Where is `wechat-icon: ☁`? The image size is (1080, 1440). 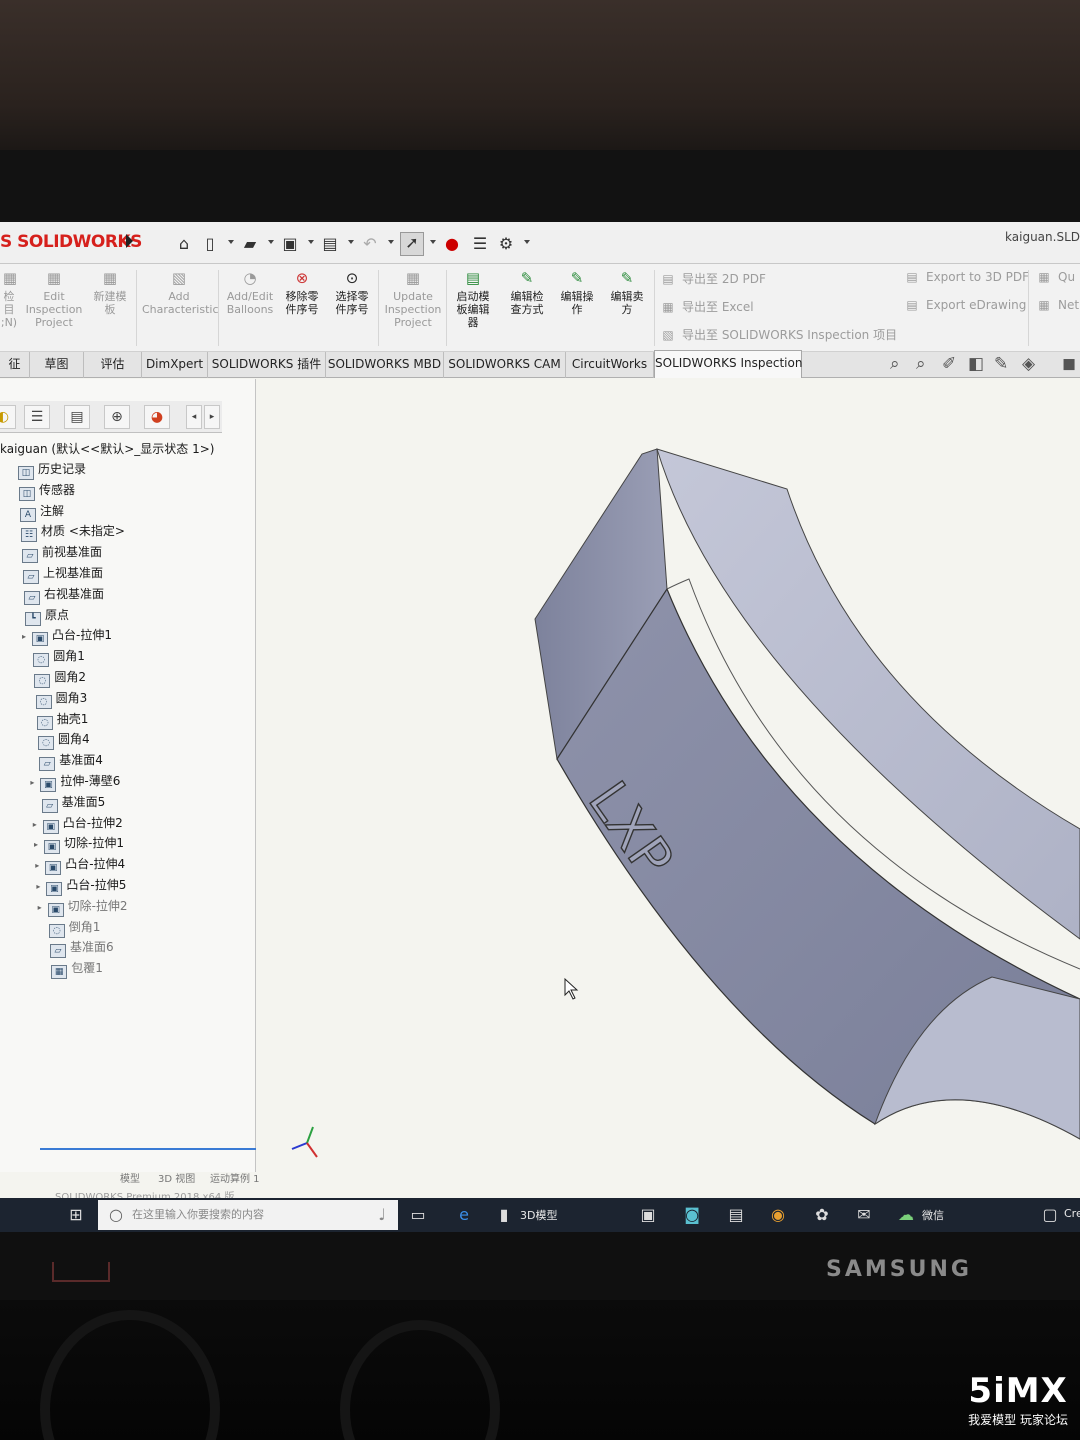 wechat-icon: ☁ is located at coordinates (906, 1215).